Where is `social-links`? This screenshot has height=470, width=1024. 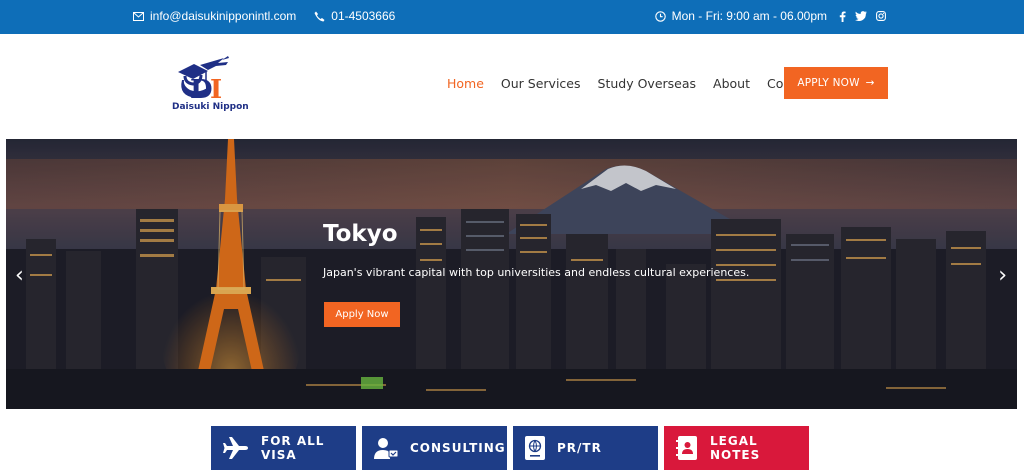
social-links is located at coordinates (862, 16).